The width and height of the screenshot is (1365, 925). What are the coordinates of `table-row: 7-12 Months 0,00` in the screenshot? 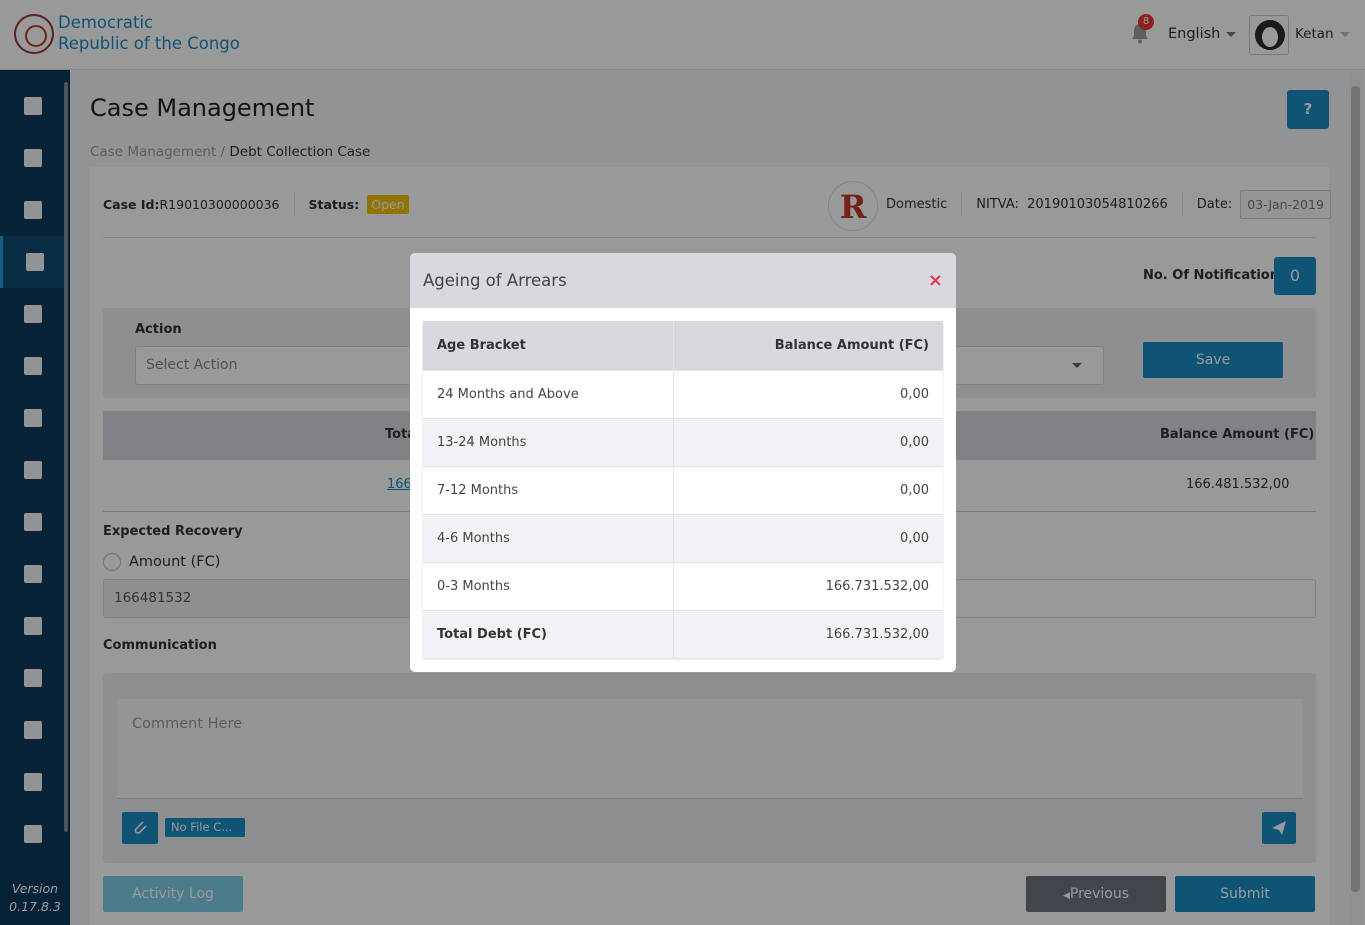 It's located at (683, 489).